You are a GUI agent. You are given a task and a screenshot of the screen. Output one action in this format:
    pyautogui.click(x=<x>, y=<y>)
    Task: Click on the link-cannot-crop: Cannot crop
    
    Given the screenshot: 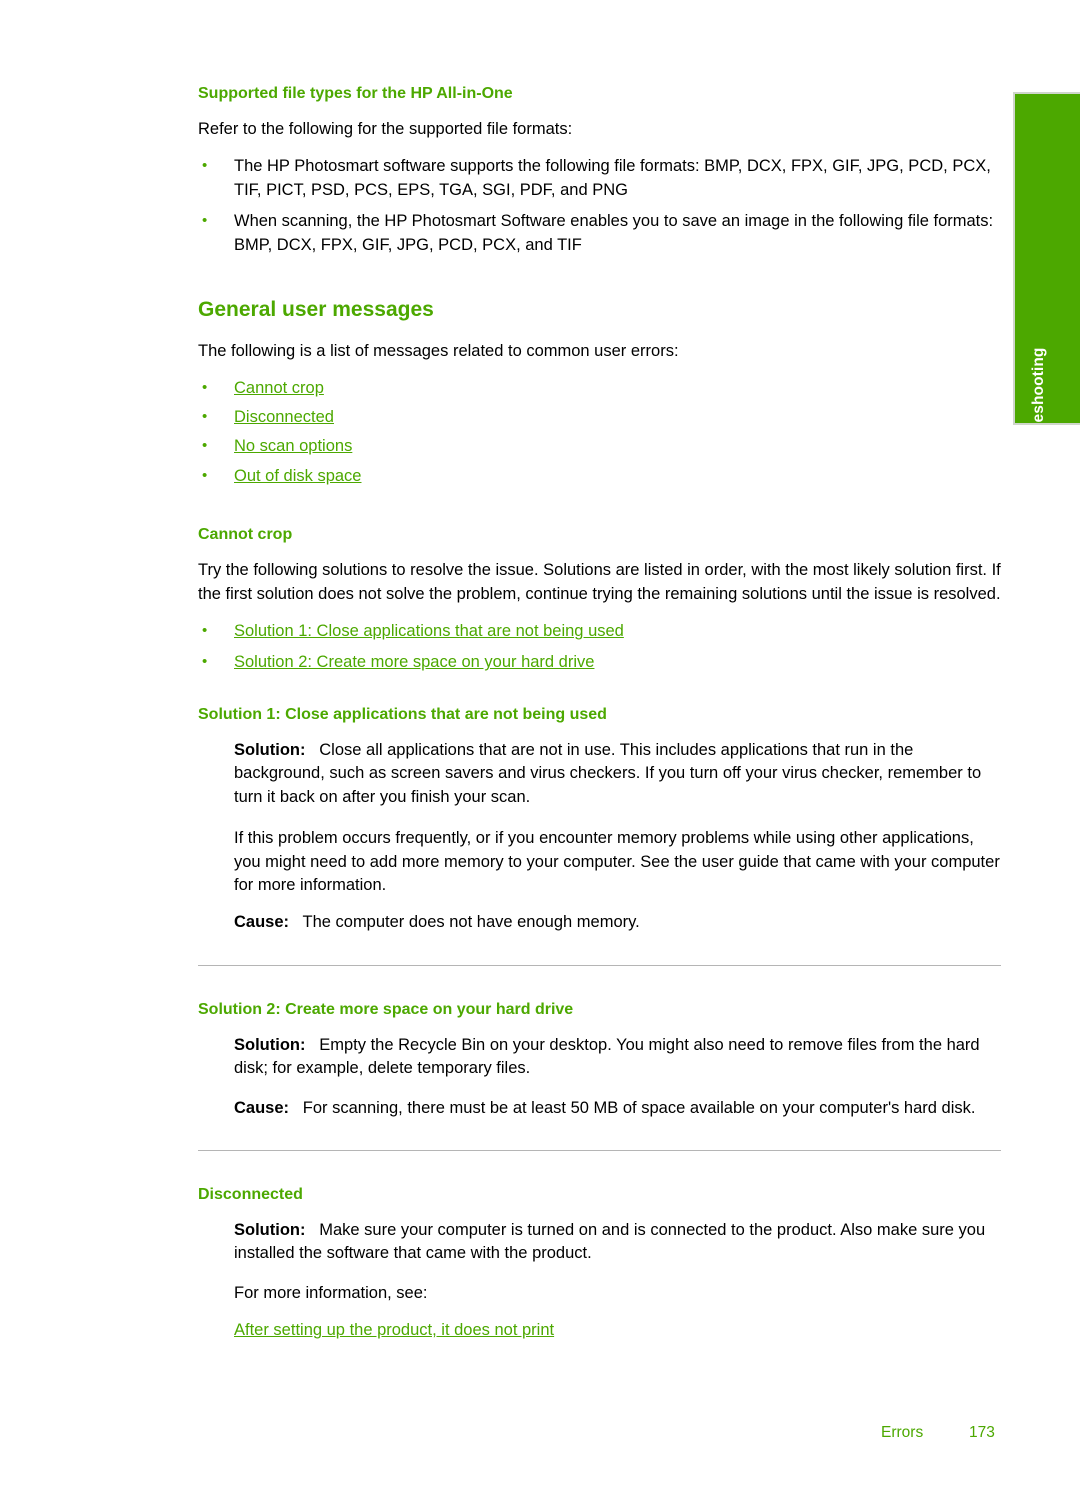 What is the action you would take?
    pyautogui.click(x=279, y=388)
    